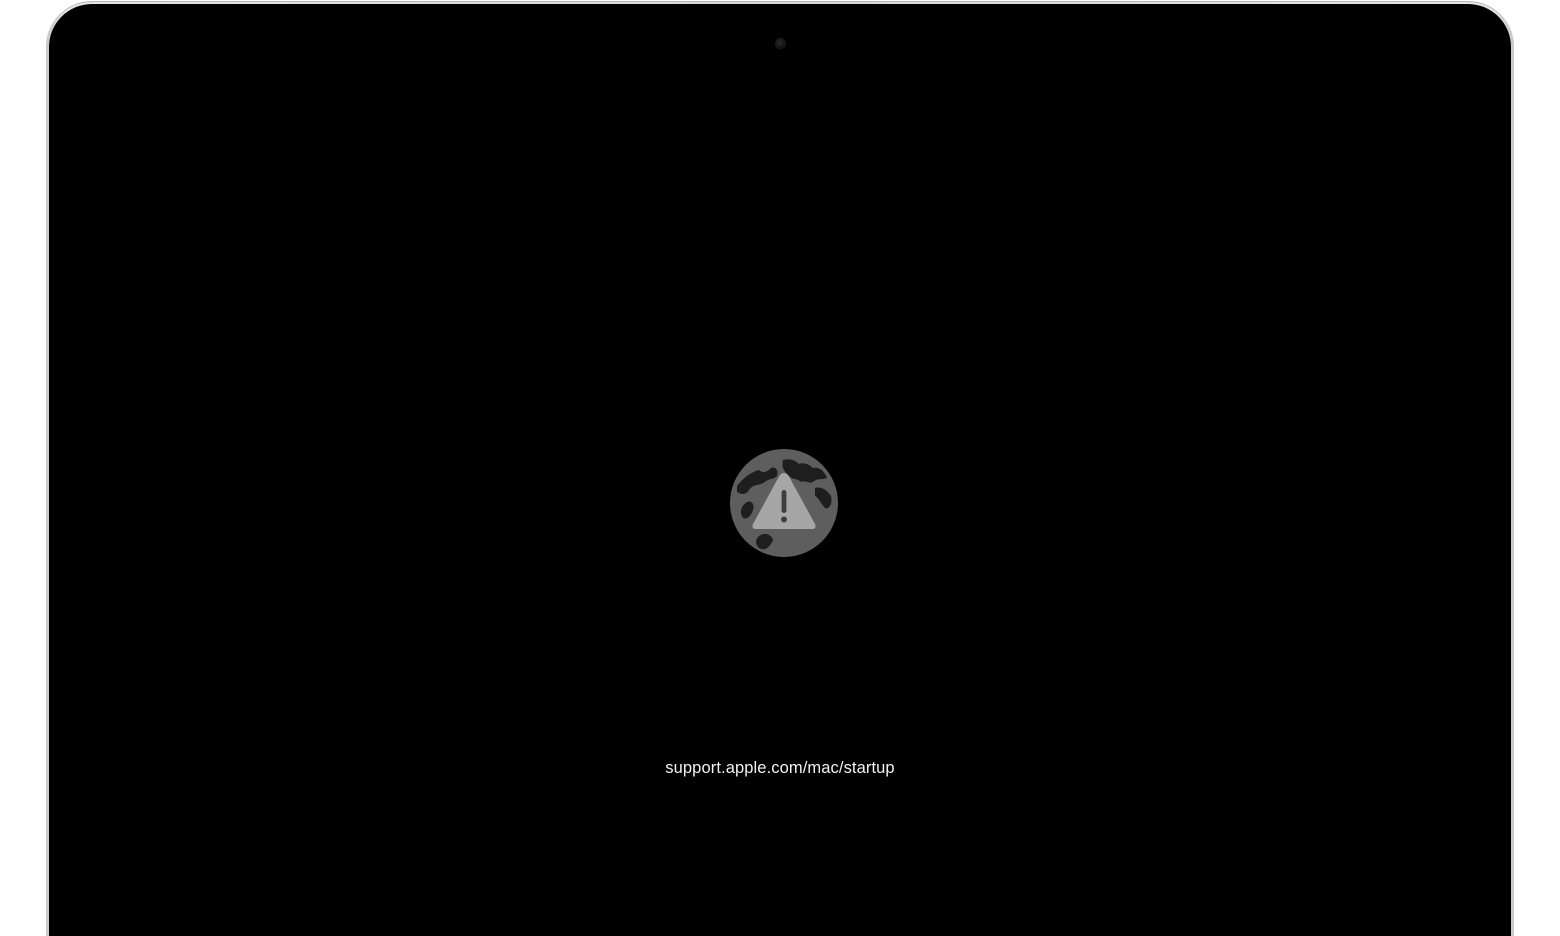  I want to click on globe-warning-graphic, so click(784, 503).